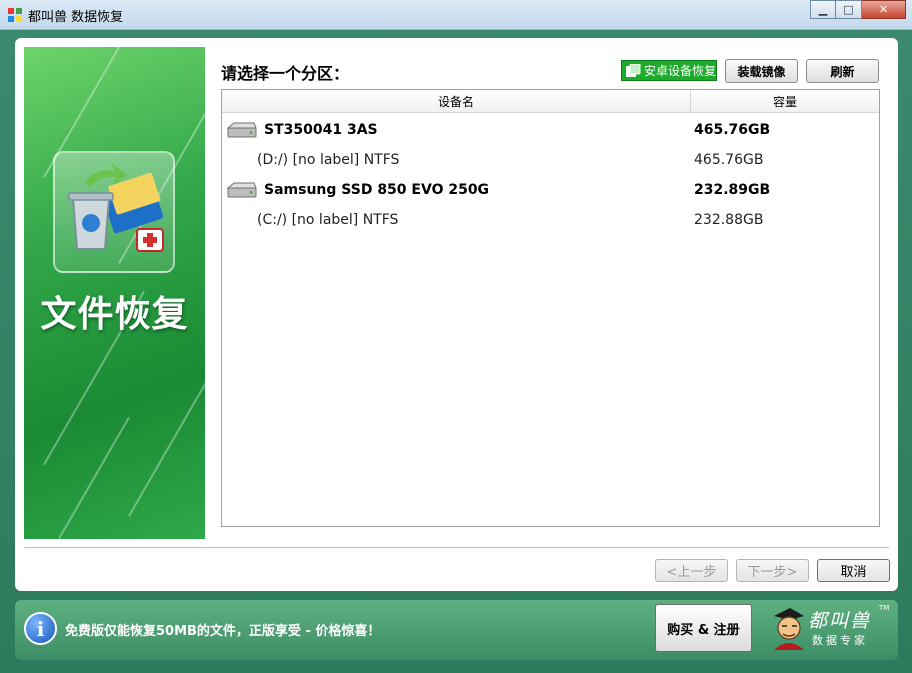  What do you see at coordinates (884, 608) in the screenshot?
I see `trademark-mark: TM` at bounding box center [884, 608].